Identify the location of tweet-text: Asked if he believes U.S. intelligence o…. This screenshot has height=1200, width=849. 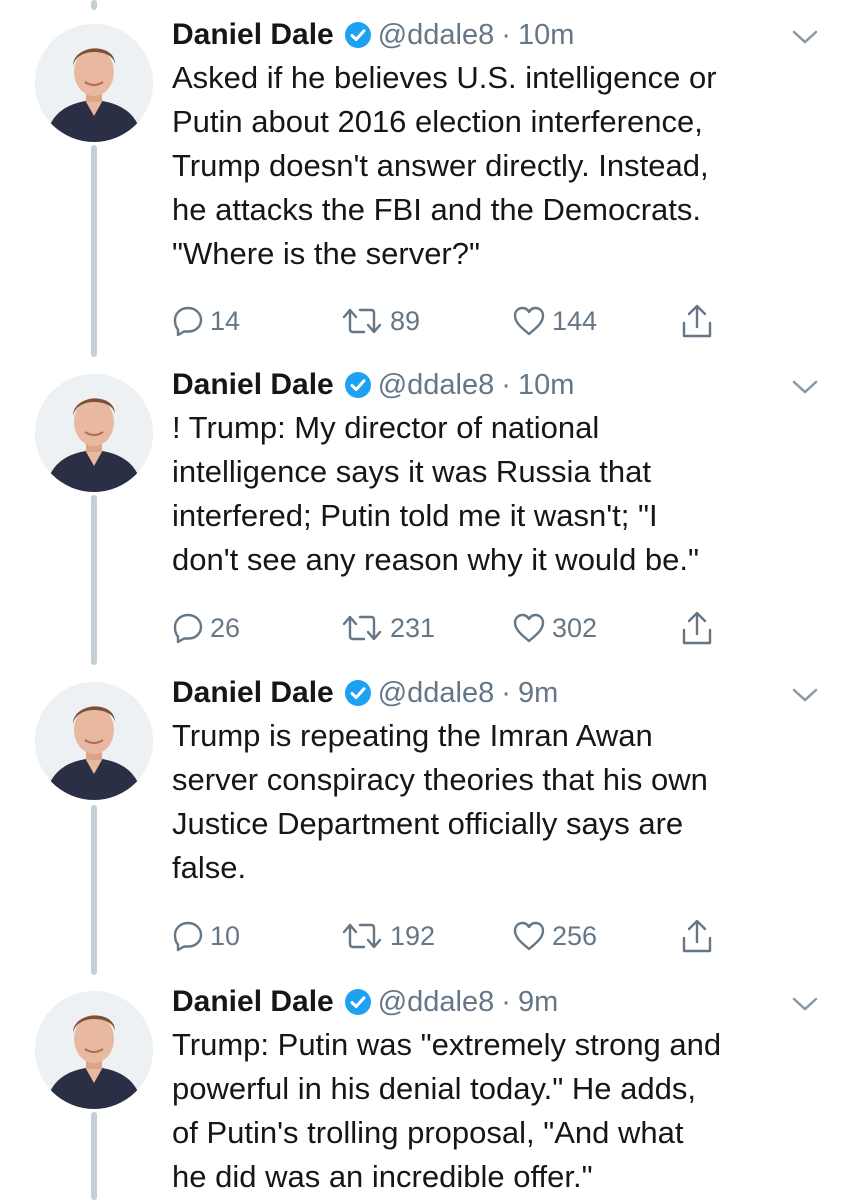
(444, 165).